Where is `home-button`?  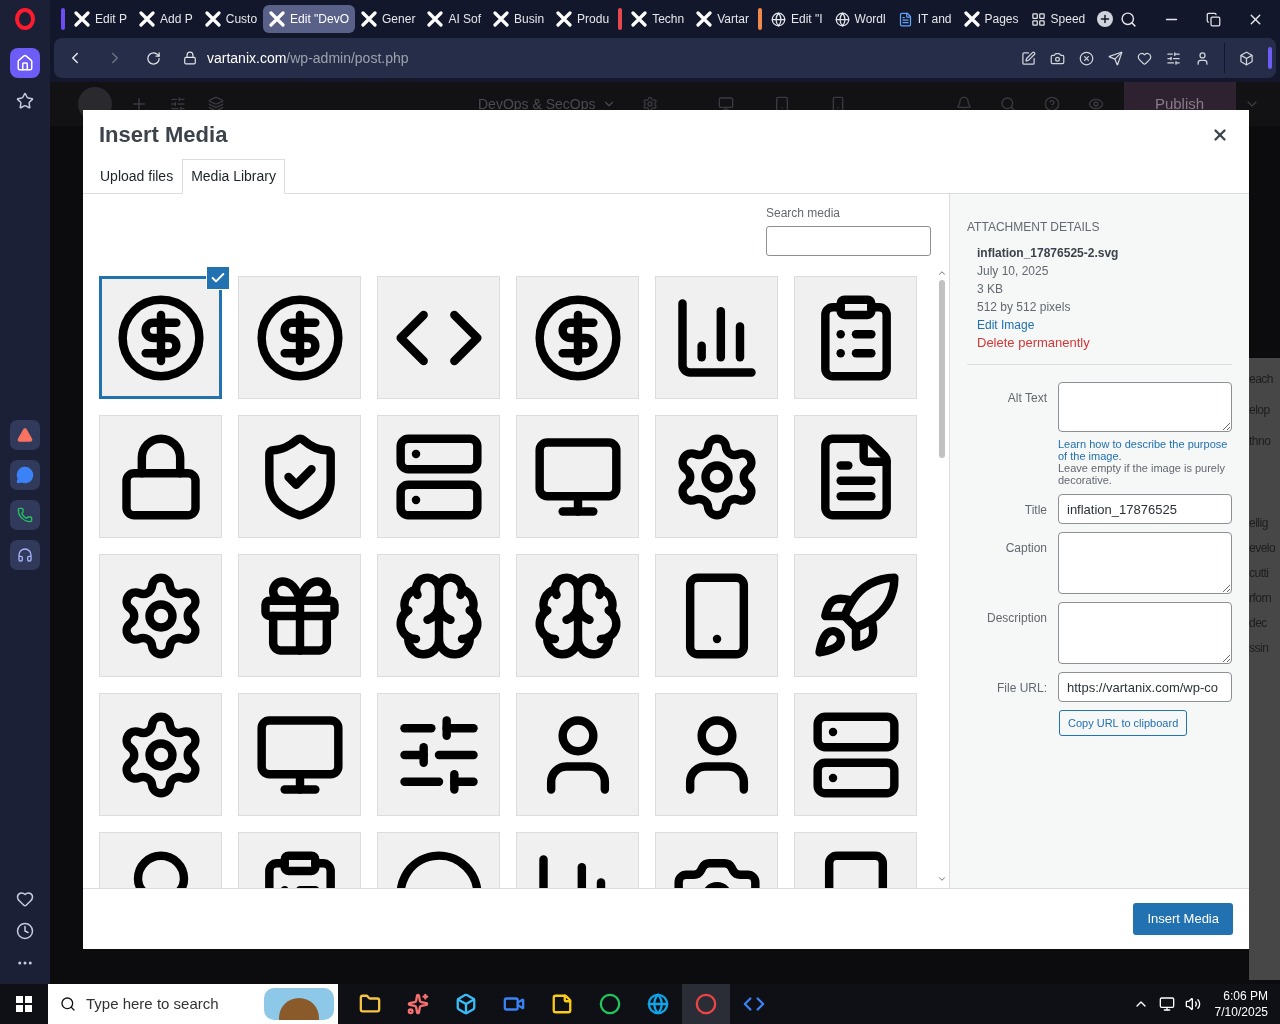
home-button is located at coordinates (25, 63).